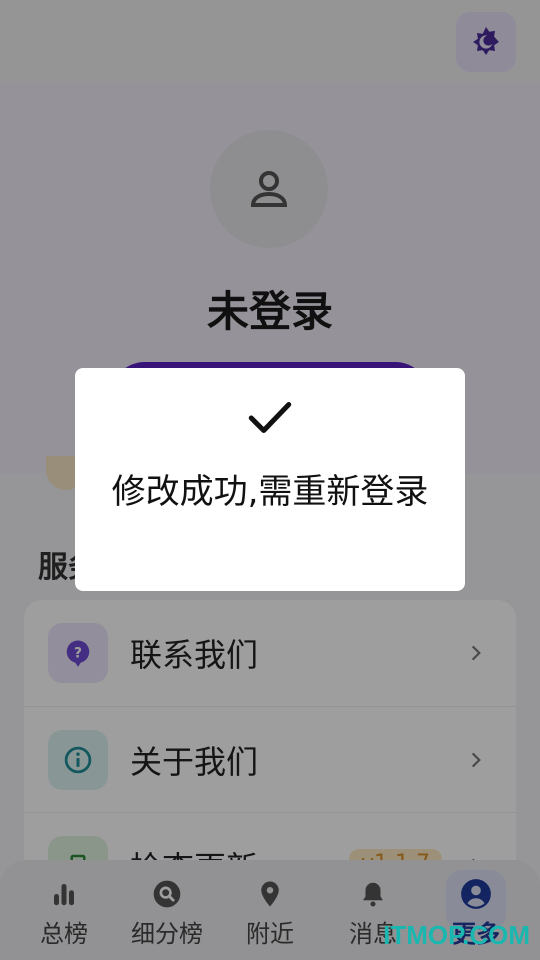  I want to click on watermark: ITMOP.COM, so click(456, 935).